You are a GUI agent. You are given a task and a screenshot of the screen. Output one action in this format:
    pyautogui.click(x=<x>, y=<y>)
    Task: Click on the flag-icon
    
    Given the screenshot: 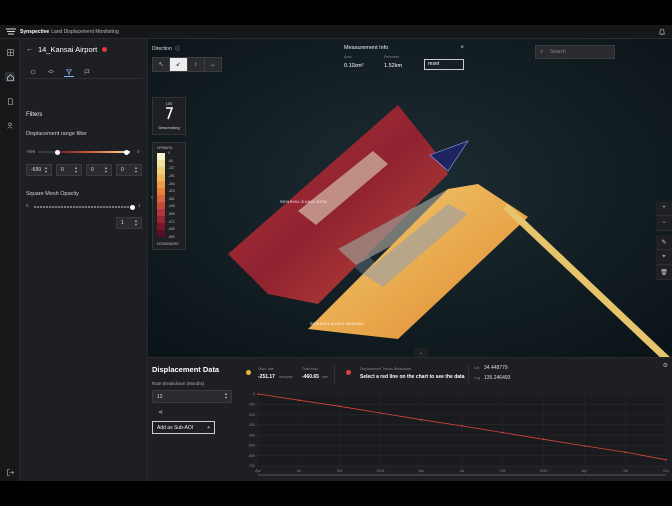 What is the action you would take?
    pyautogui.click(x=87, y=72)
    